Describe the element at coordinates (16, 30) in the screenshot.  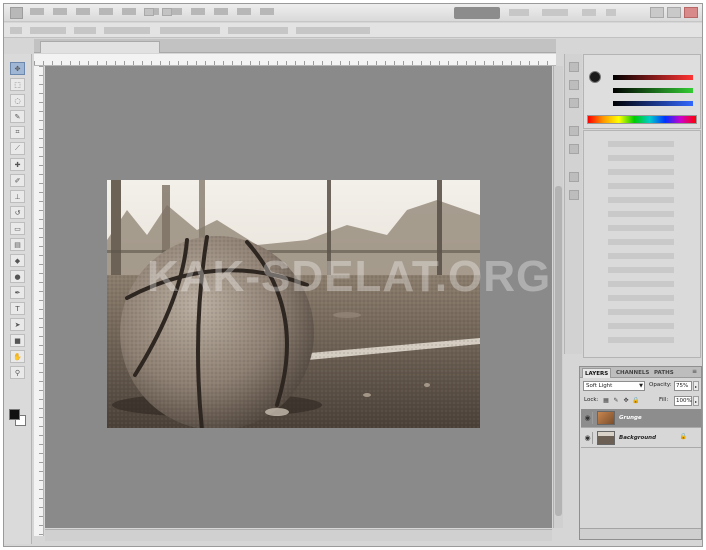
I see `tool-preset-picker` at that location.